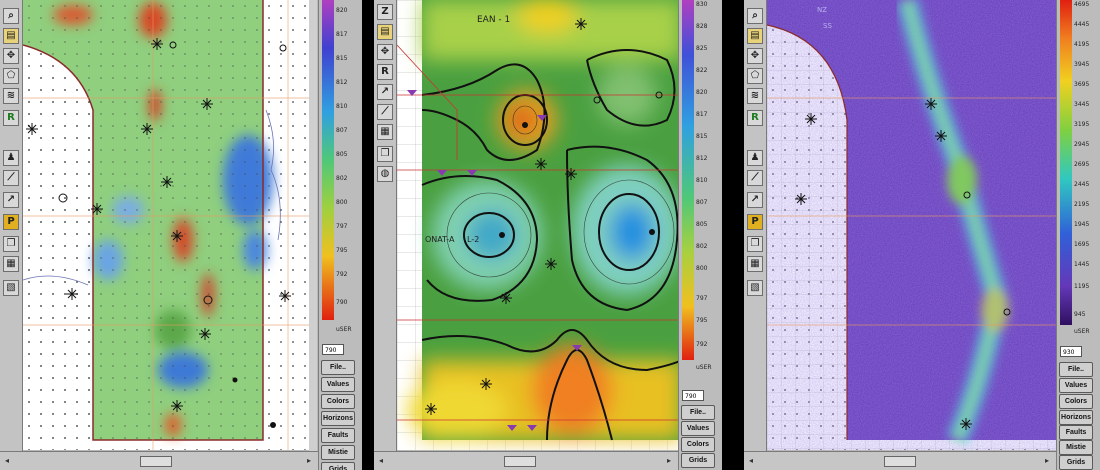 This screenshot has width=1100, height=470. I want to click on scale-label: 3945, so click(1082, 64).